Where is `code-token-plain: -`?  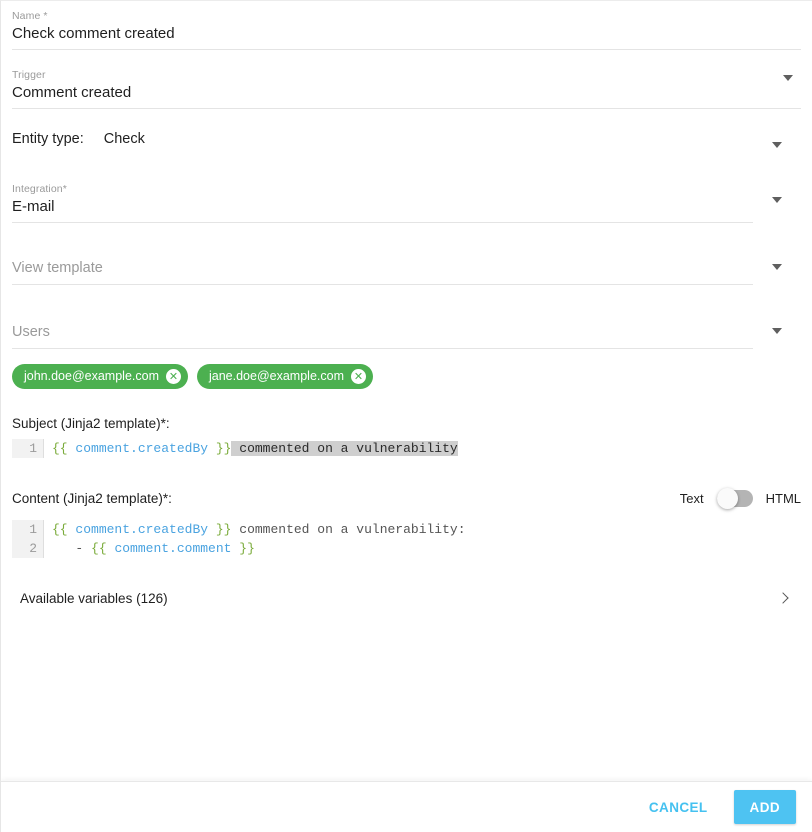
code-token-plain: - is located at coordinates (72, 548).